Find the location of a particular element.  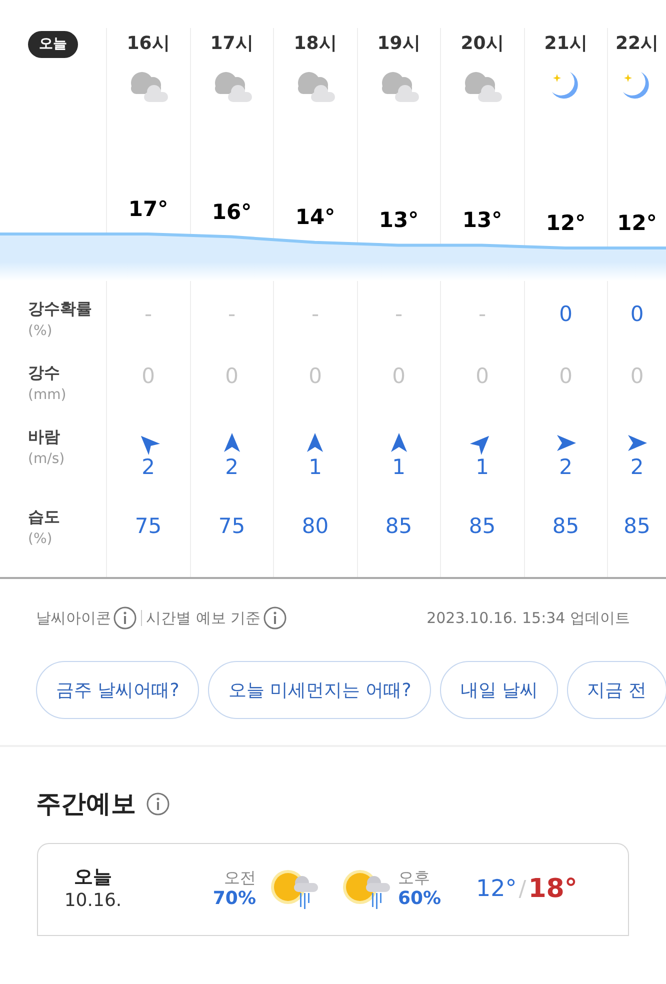

hour-label: 17시 is located at coordinates (232, 44).